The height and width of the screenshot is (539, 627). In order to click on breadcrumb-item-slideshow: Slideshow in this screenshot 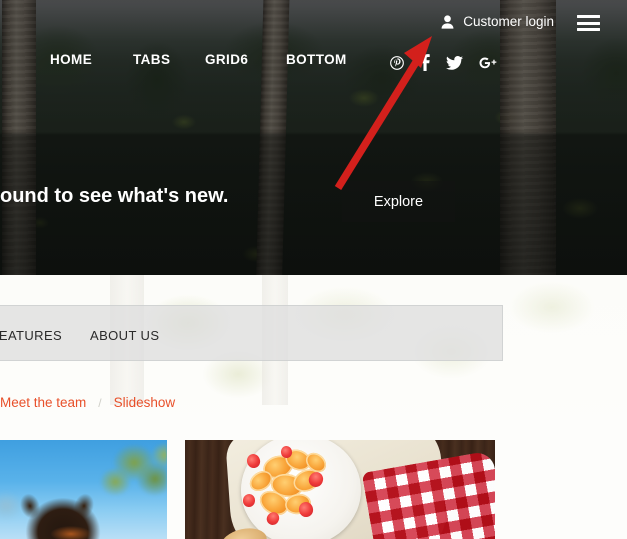, I will do `click(145, 402)`.